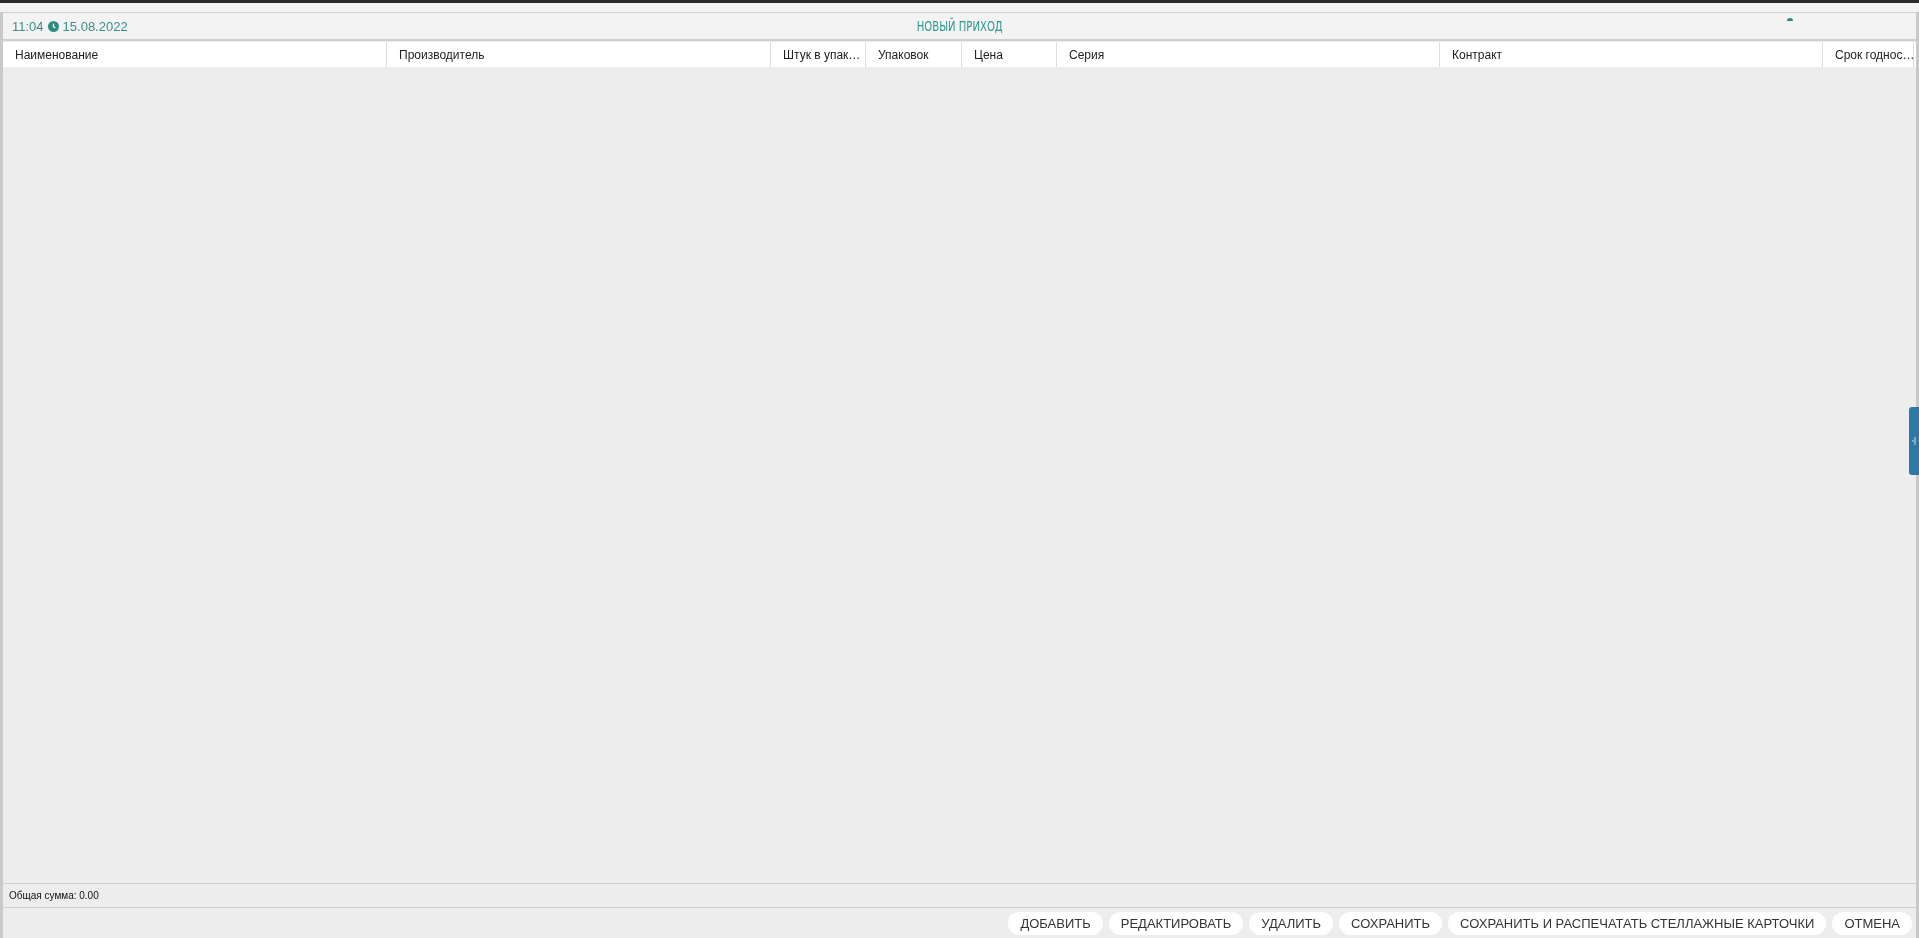  I want to click on date-text: 15.08.2022, so click(95, 26).